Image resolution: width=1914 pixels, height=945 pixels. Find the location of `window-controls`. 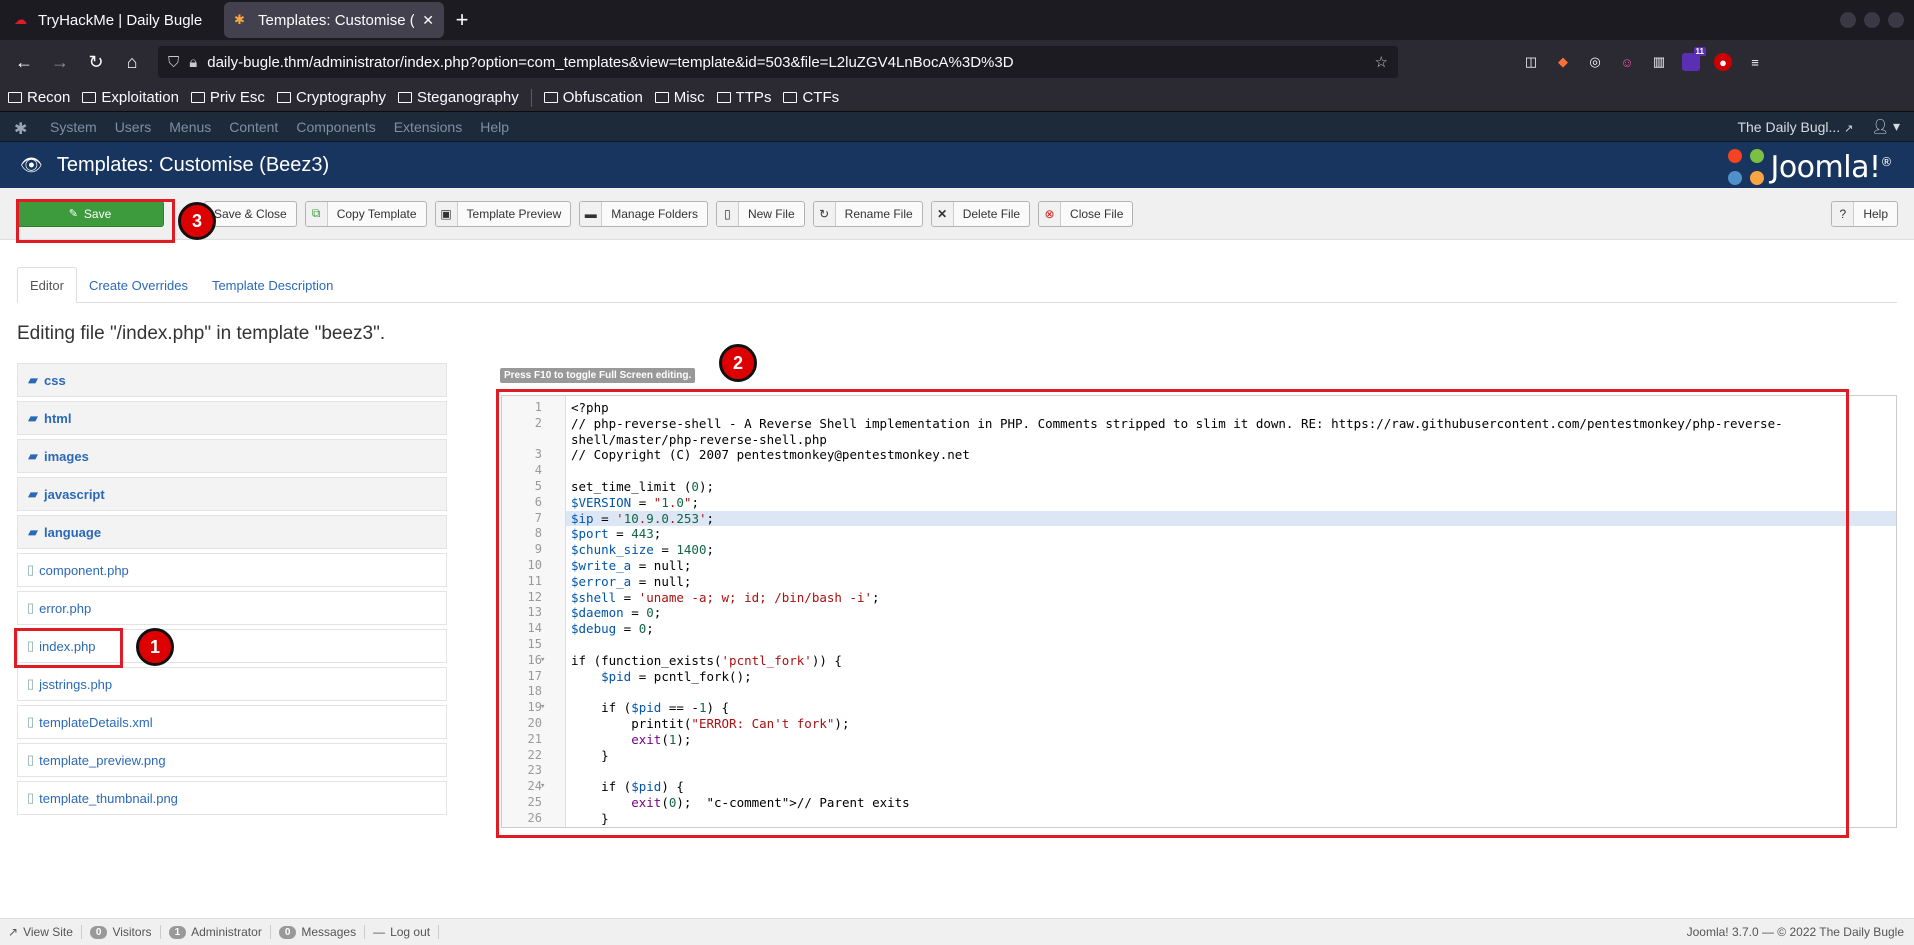

window-controls is located at coordinates (1872, 20).